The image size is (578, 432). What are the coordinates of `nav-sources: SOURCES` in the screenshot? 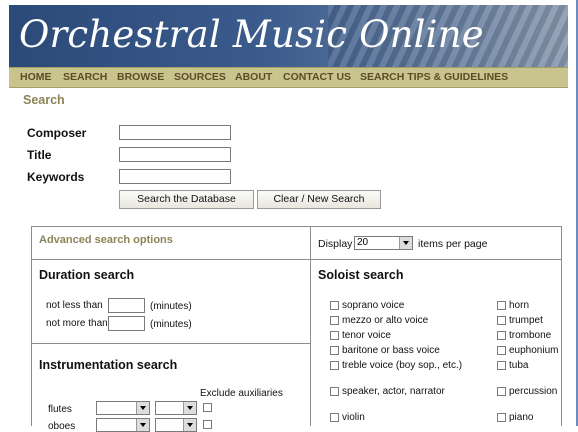 It's located at (200, 77).